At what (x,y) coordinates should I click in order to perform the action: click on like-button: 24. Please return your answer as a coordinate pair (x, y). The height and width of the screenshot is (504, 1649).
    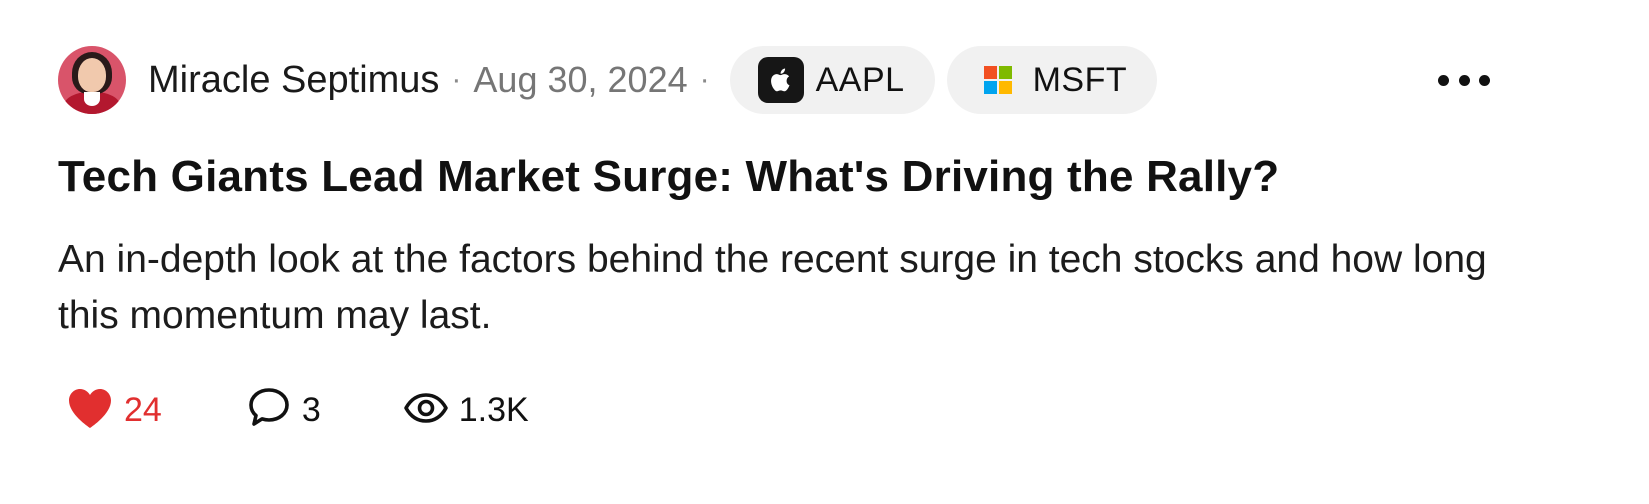
    Looking at the image, I should click on (114, 410).